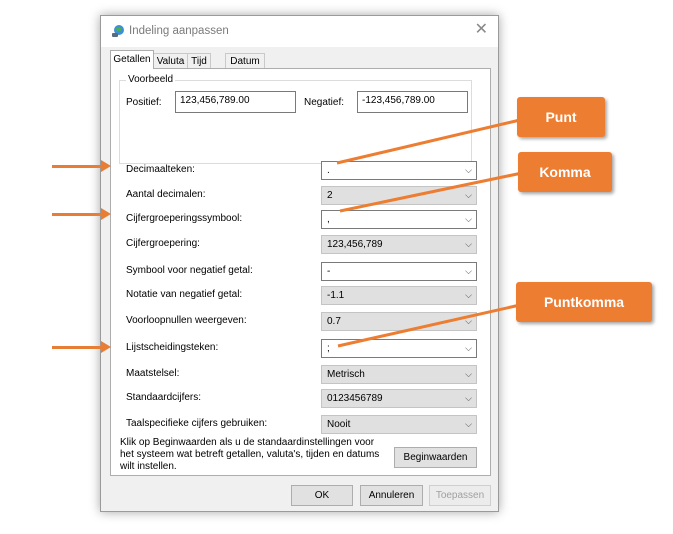 Image resolution: width=673 pixels, height=534 pixels. I want to click on callout-puntkomma: Puntkomma, so click(584, 302).